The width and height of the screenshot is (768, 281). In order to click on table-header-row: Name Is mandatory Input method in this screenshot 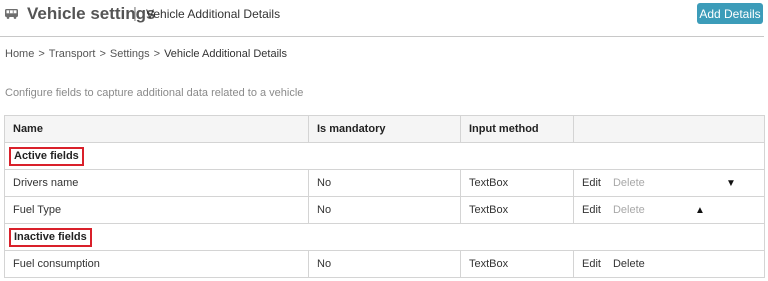, I will do `click(384, 129)`.